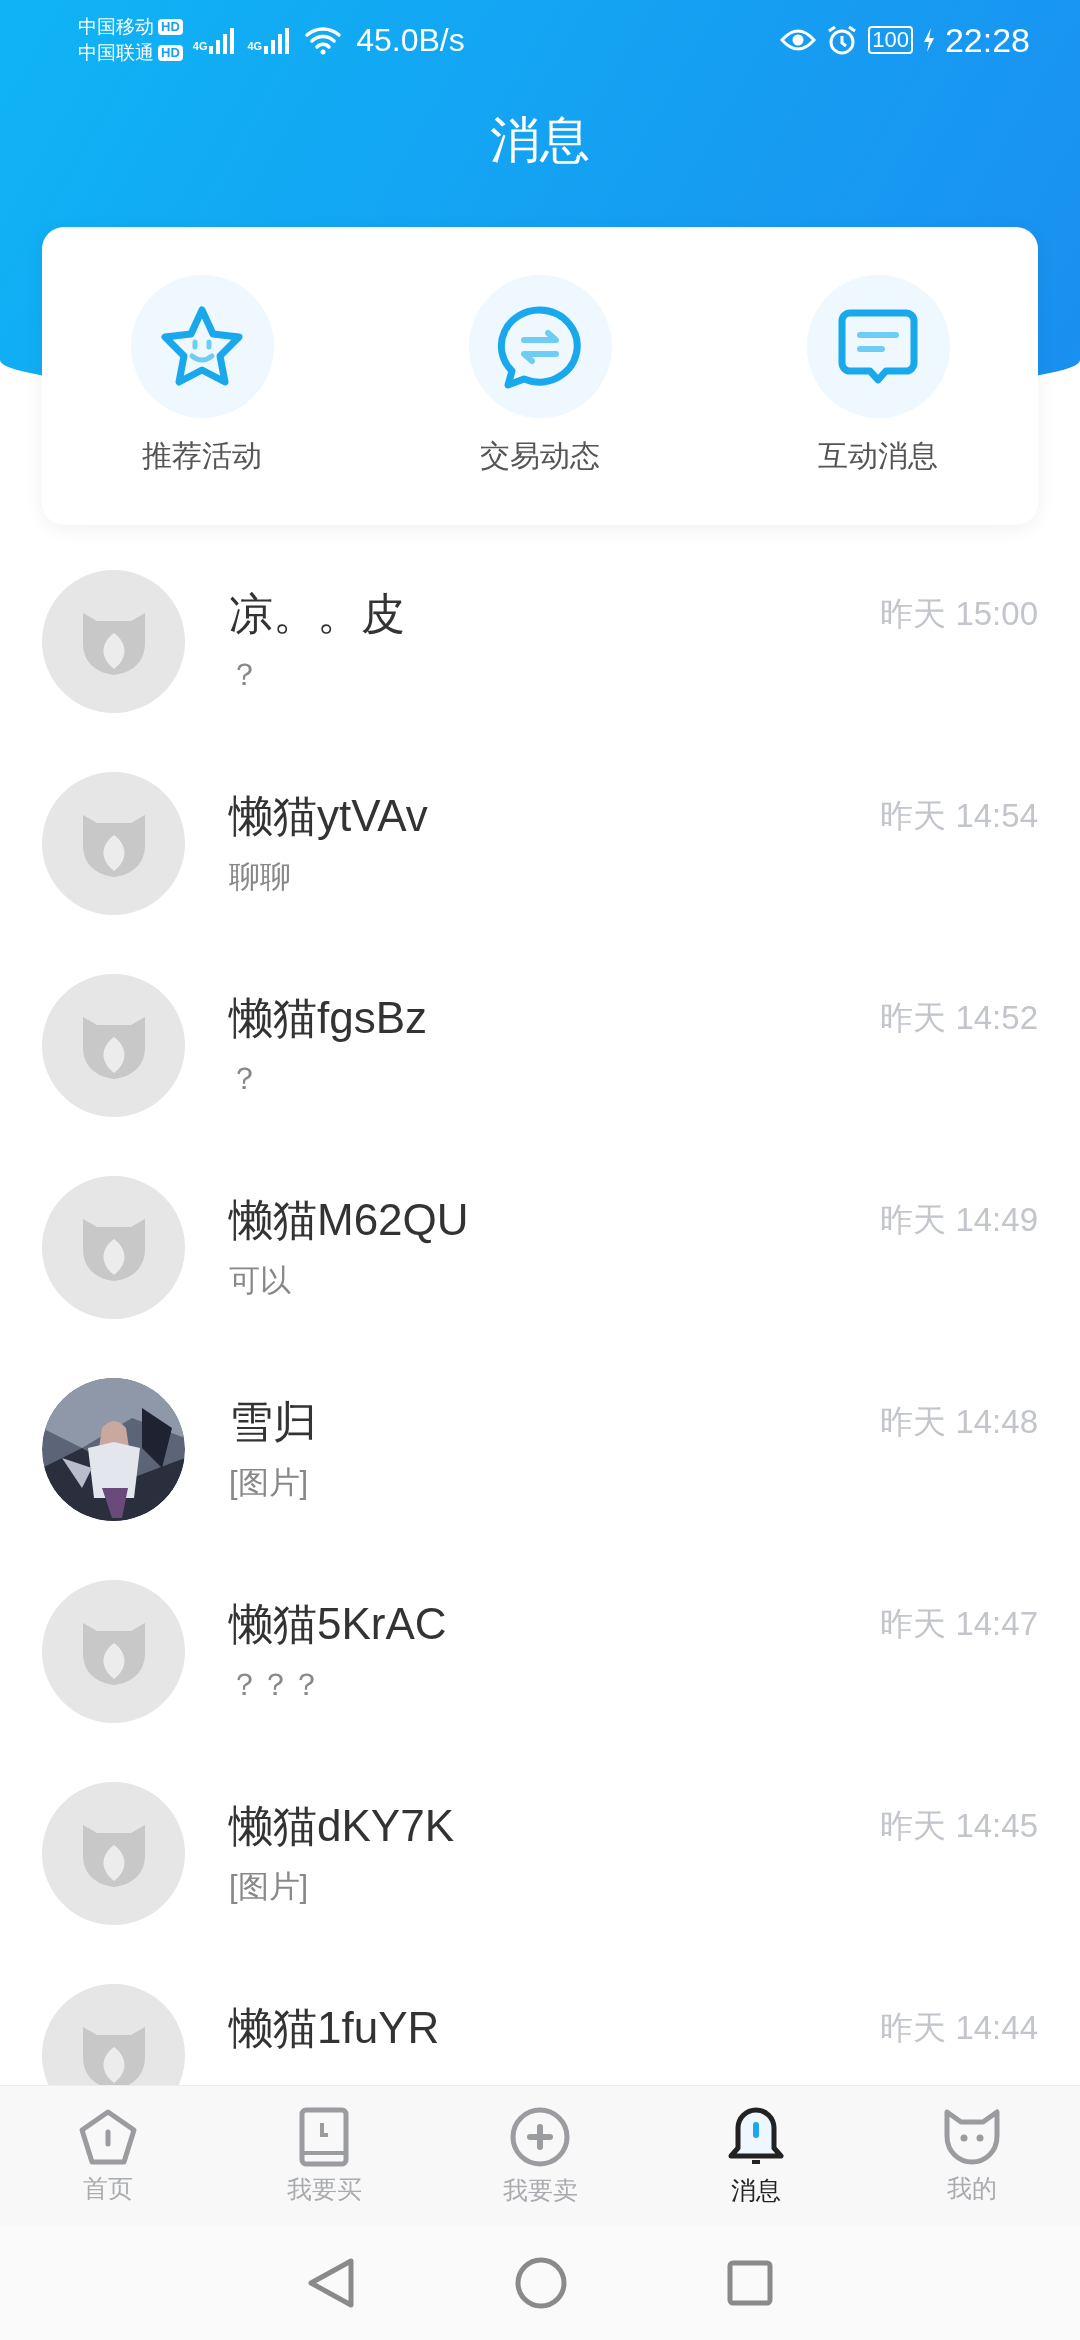 The image size is (1080, 2340). I want to click on plus-circle-icon, so click(540, 2136).